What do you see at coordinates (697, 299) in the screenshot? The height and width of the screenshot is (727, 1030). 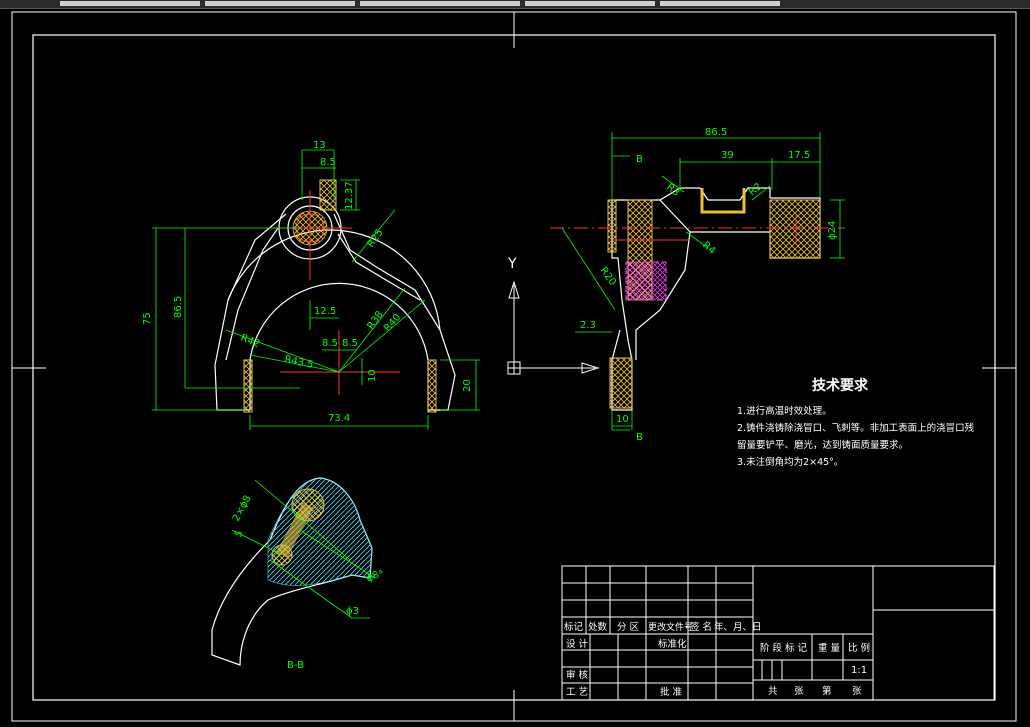 I see `side-view` at bounding box center [697, 299].